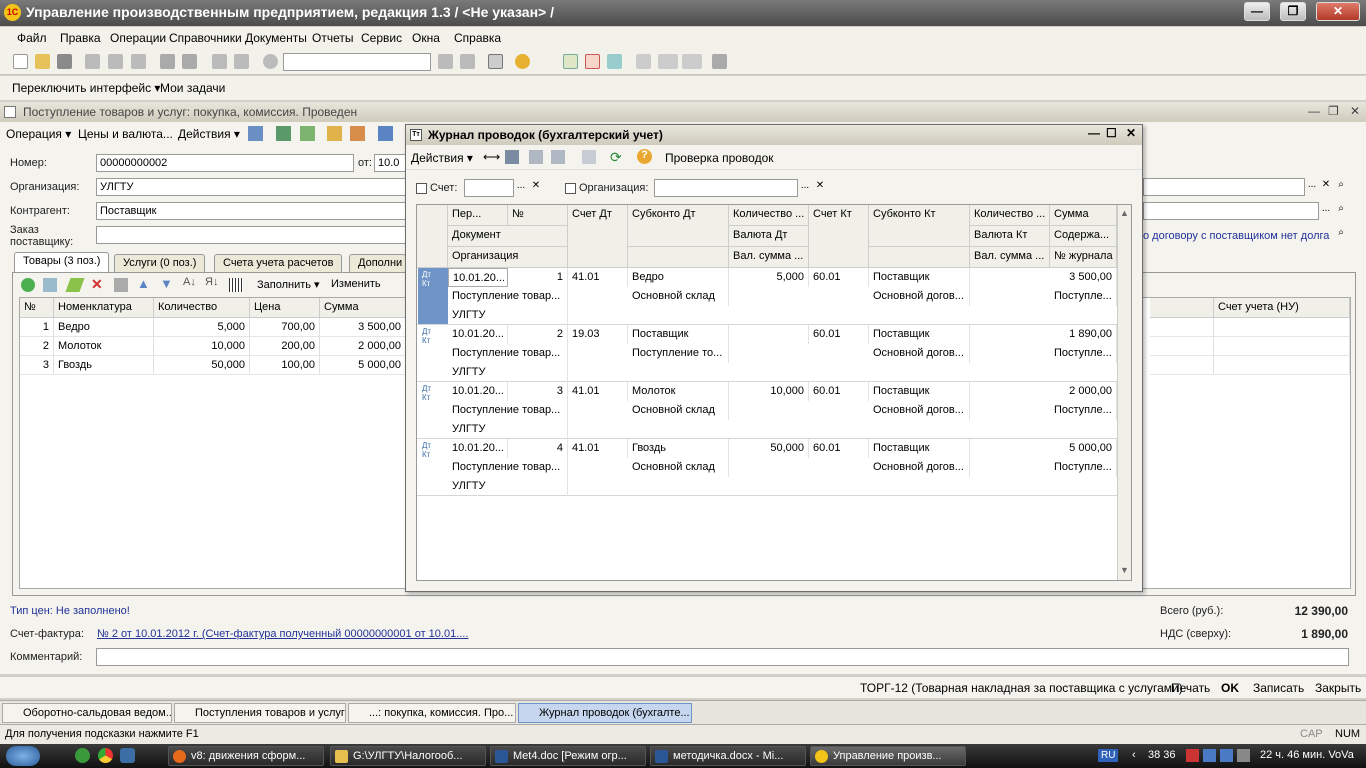 The image size is (1366, 768). What do you see at coordinates (260, 713) in the screenshot?
I see `window-tab-receipts: Поступления товаров и услуг` at bounding box center [260, 713].